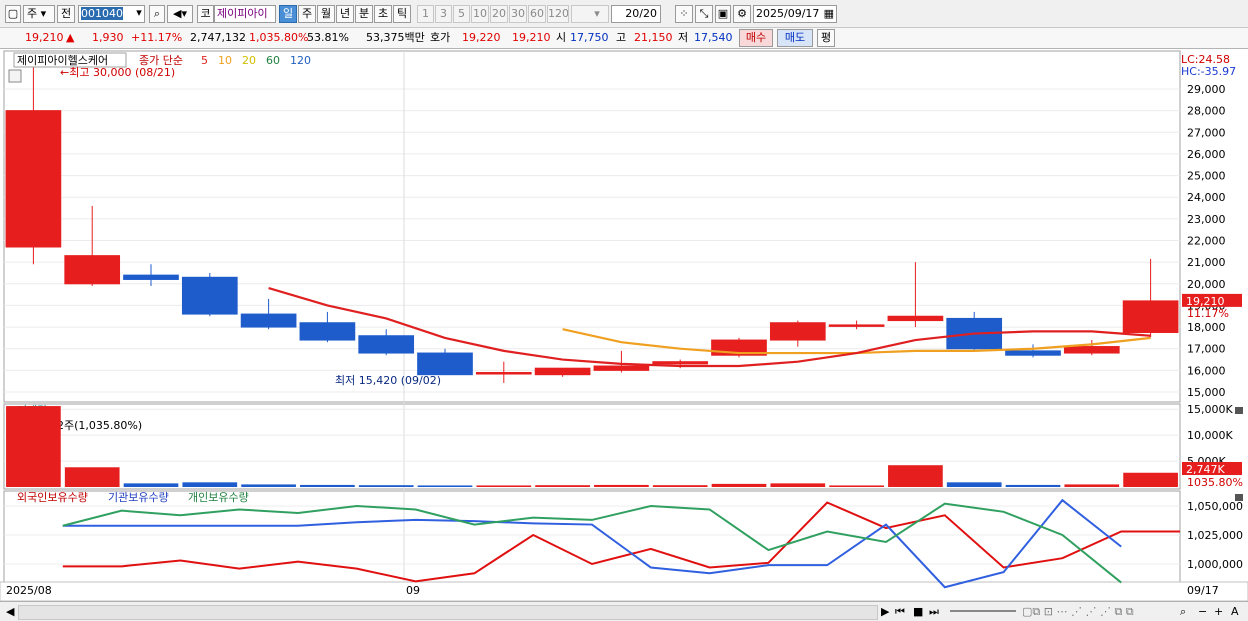  Describe the element at coordinates (273, 60) in the screenshot. I see `legend-entry-4: 60` at that location.